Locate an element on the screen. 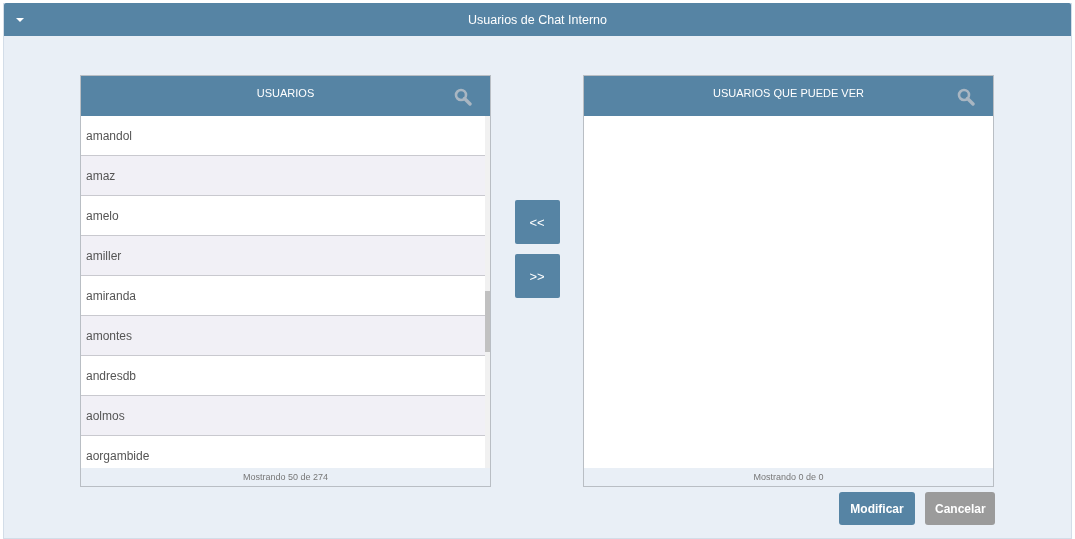 The height and width of the screenshot is (539, 1075). panel-title: Usuarios de Chat Interno is located at coordinates (537, 19).